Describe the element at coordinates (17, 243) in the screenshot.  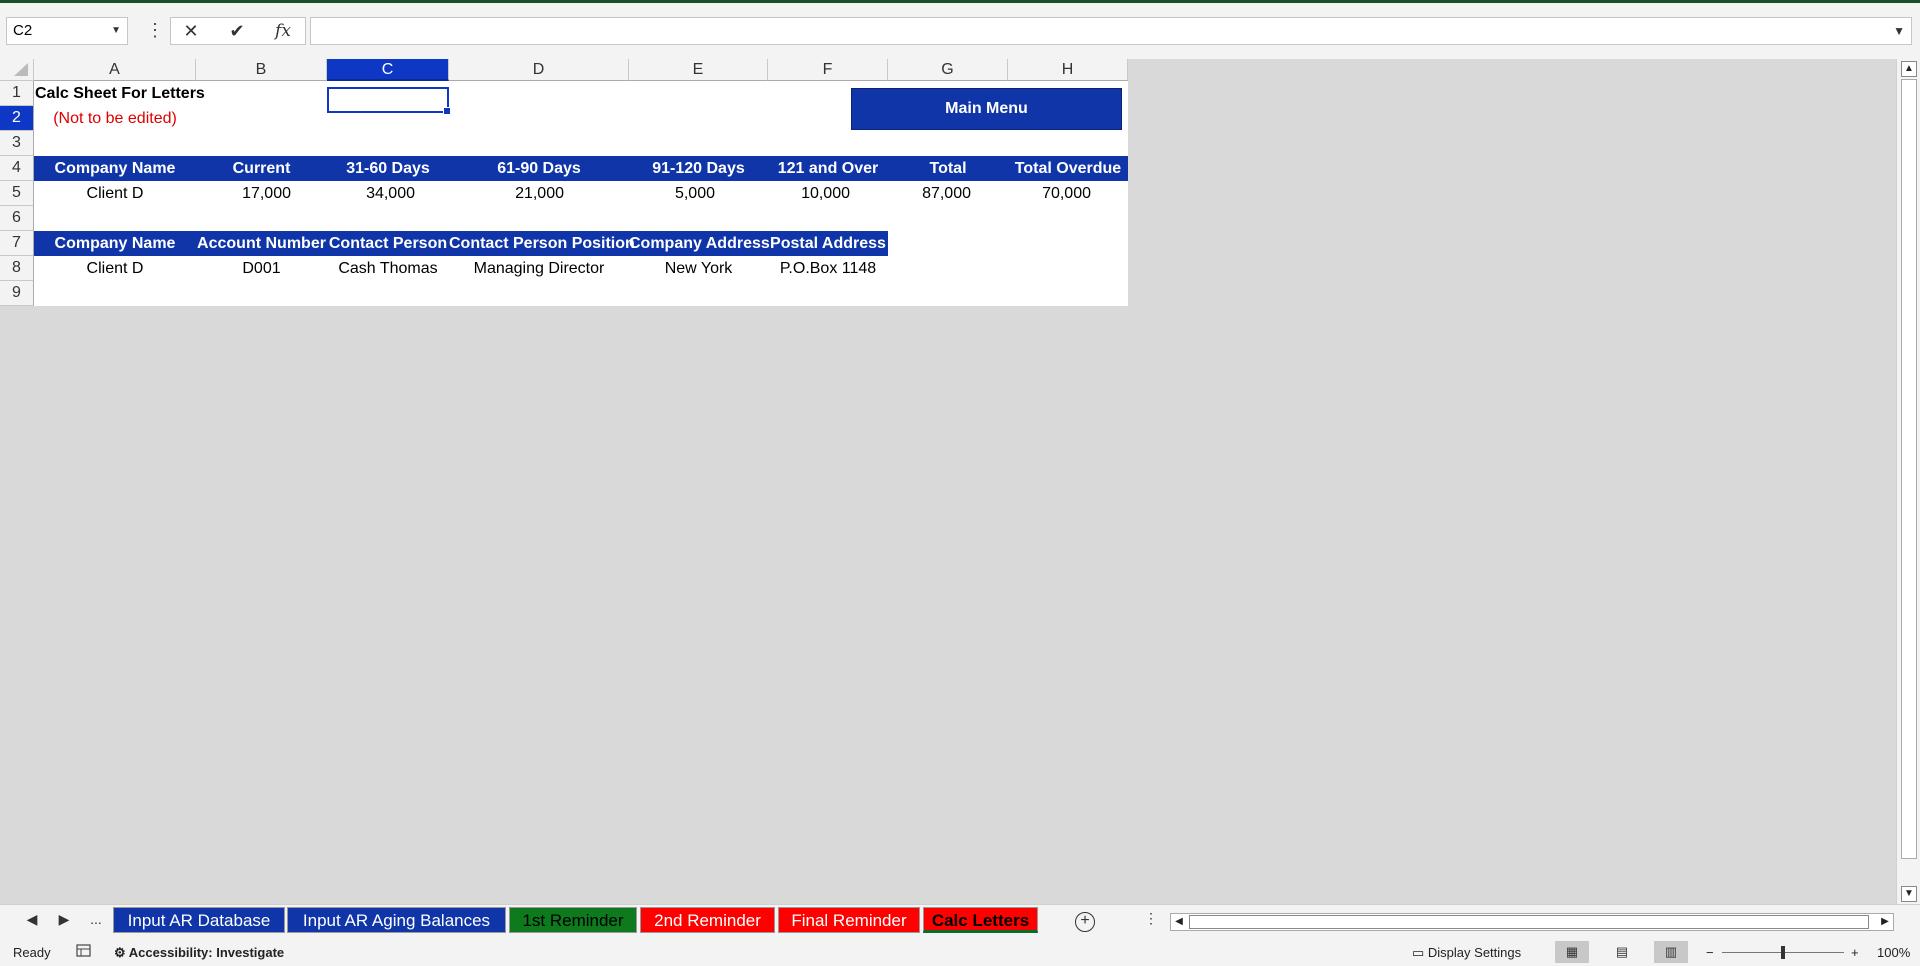
I see `row-header-7: 7` at that location.